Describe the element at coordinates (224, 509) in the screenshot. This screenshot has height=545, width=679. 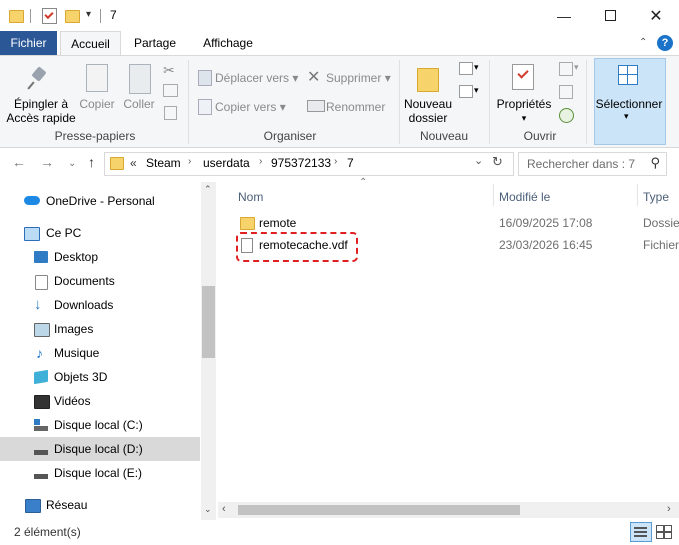
I see `scroll-left-icon: ‹` at that location.